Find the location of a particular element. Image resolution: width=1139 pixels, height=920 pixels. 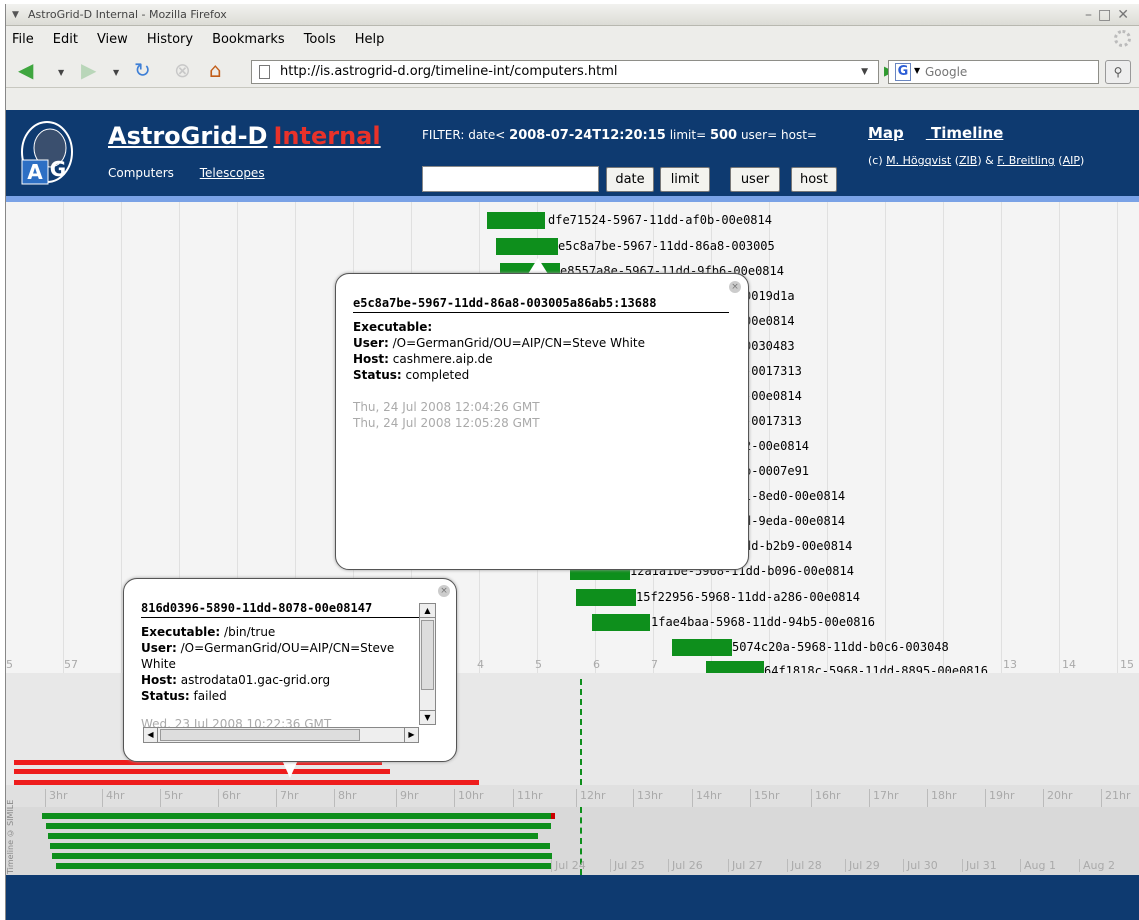

event-label: 00e0814 is located at coordinates (769, 321).